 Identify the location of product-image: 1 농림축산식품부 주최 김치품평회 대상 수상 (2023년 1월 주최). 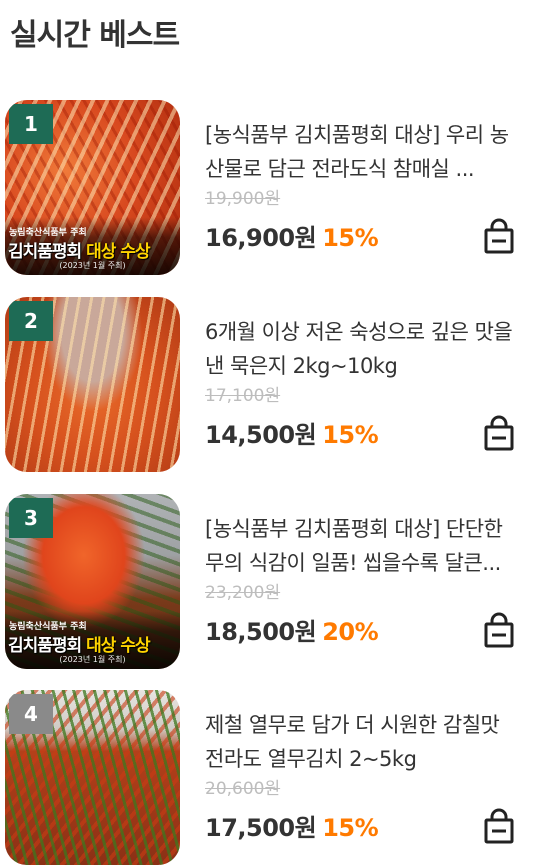
(92, 187).